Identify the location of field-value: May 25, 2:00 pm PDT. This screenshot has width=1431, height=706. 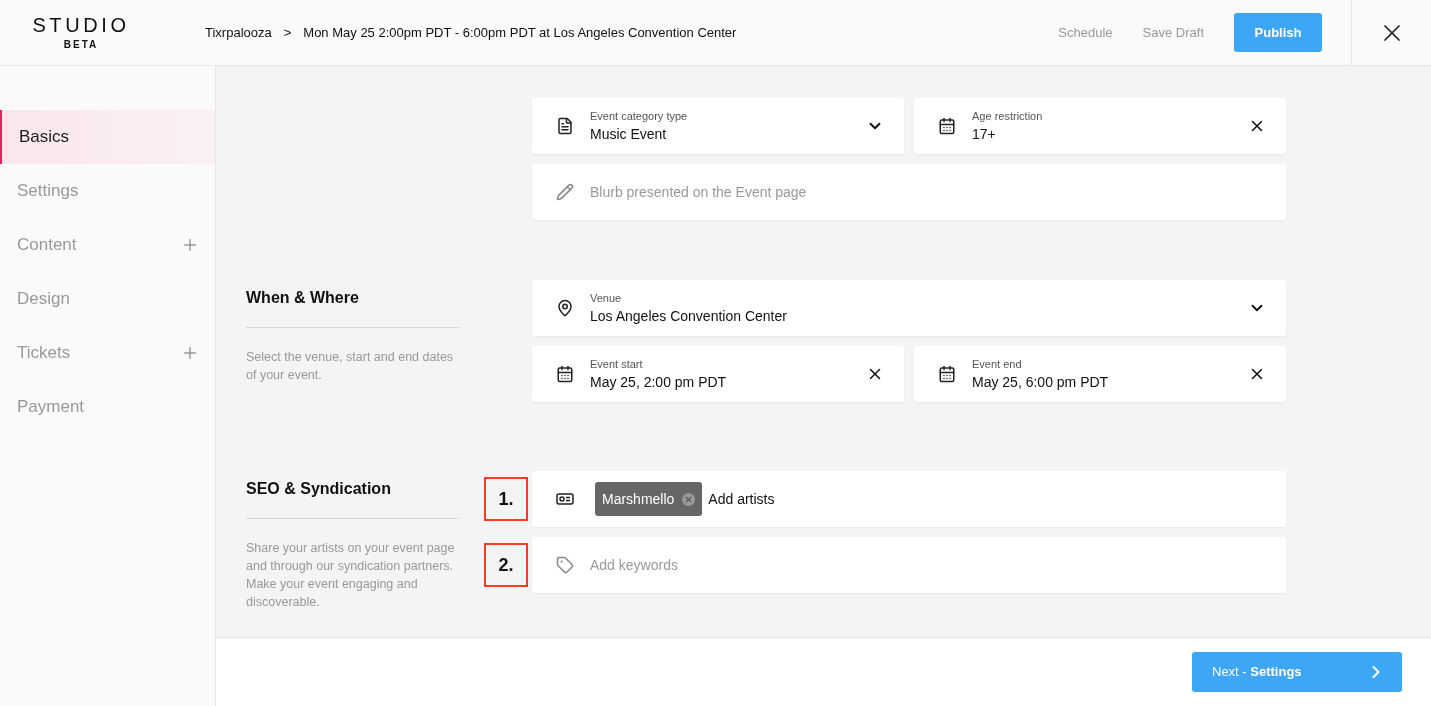
(659, 382).